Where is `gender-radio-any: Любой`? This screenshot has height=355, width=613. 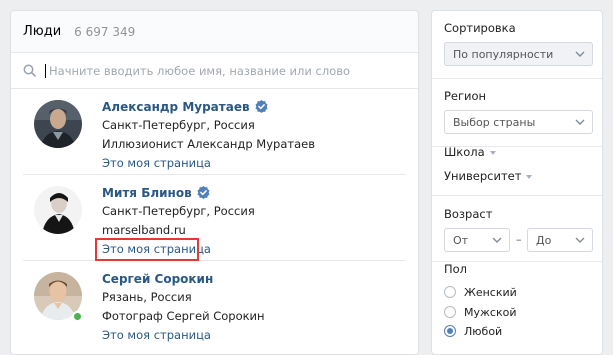
gender-radio-any: Любой is located at coordinates (473, 331).